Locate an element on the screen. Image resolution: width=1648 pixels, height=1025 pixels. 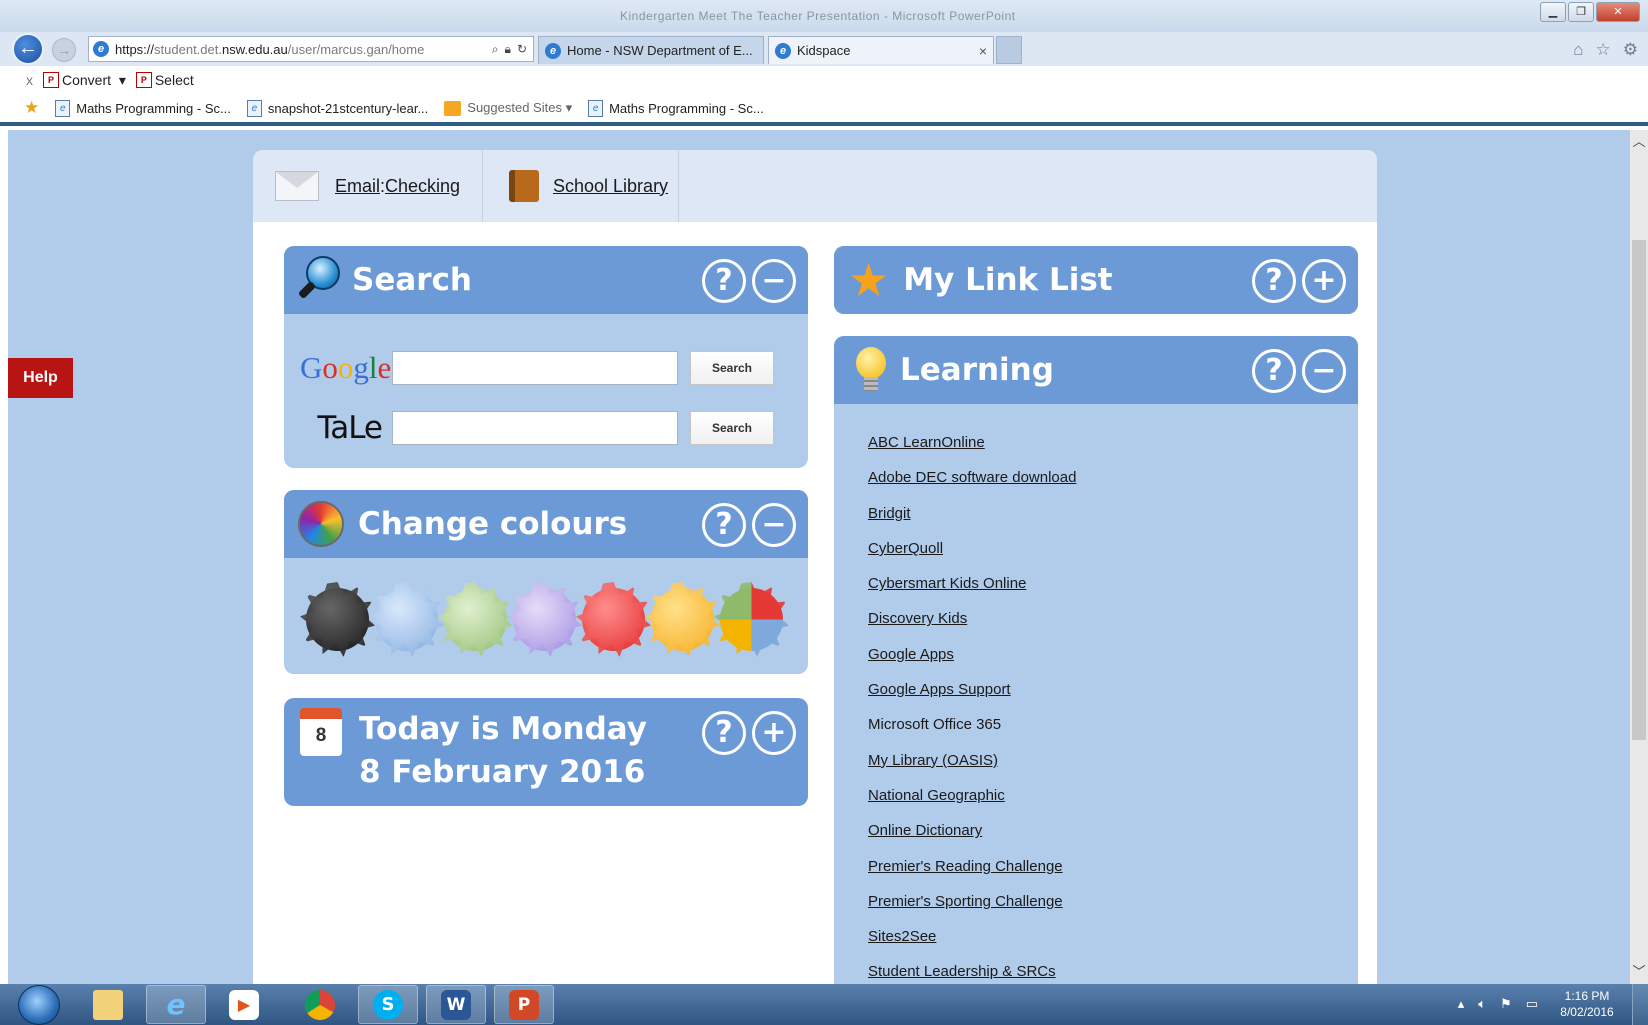
taskbar-media-player-button: ▶ is located at coordinates (244, 1004).